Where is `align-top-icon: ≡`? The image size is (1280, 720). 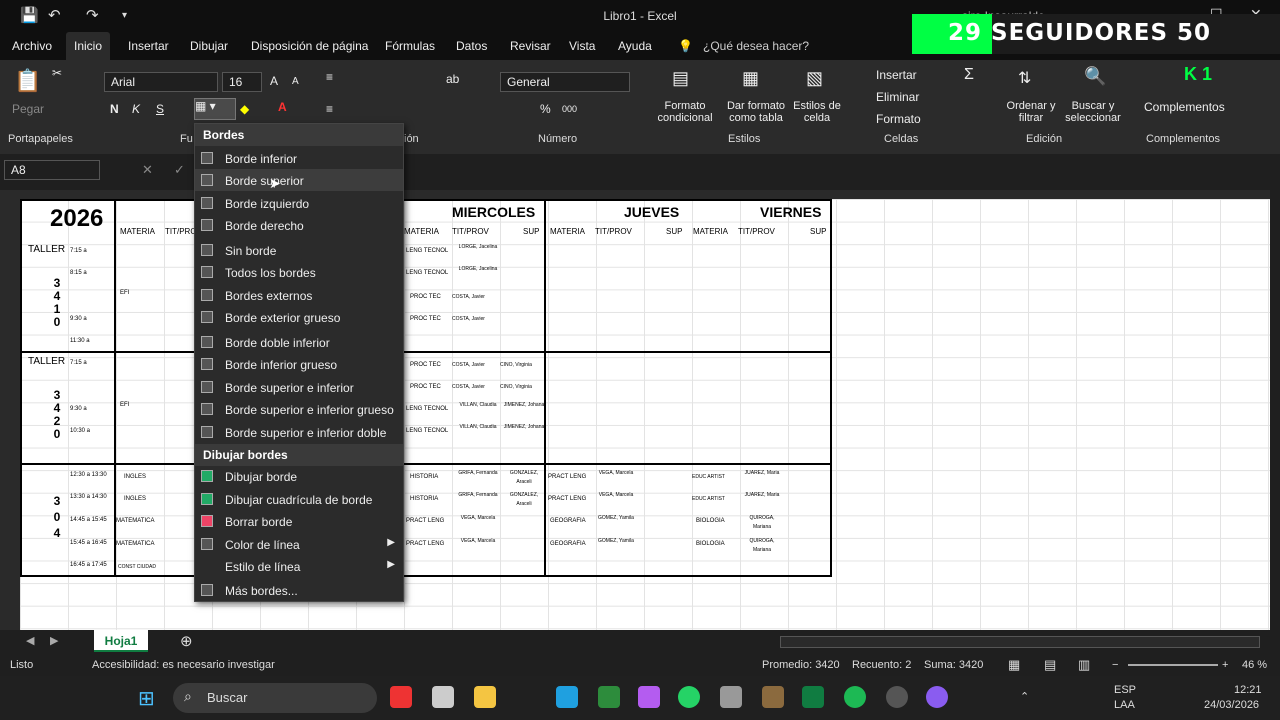 align-top-icon: ≡ is located at coordinates (329, 77).